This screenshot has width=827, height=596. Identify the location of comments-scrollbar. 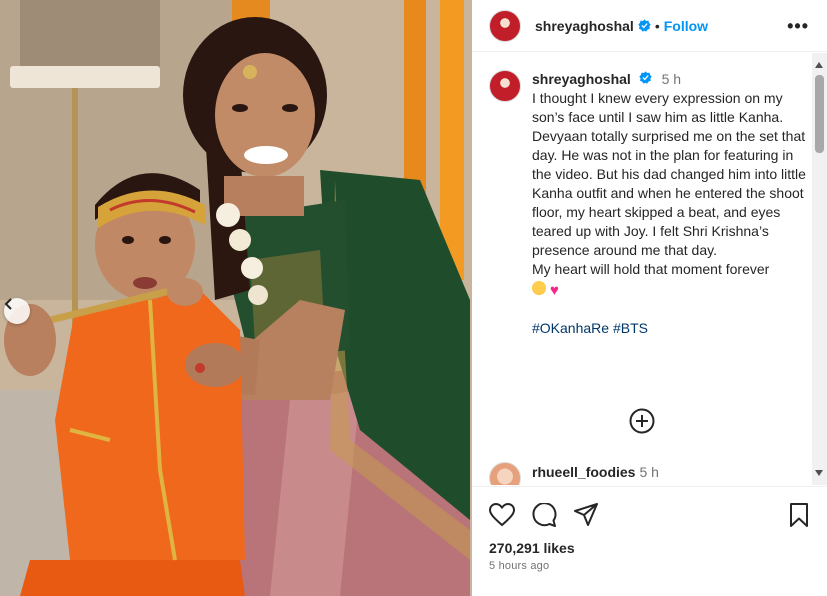
(819, 269).